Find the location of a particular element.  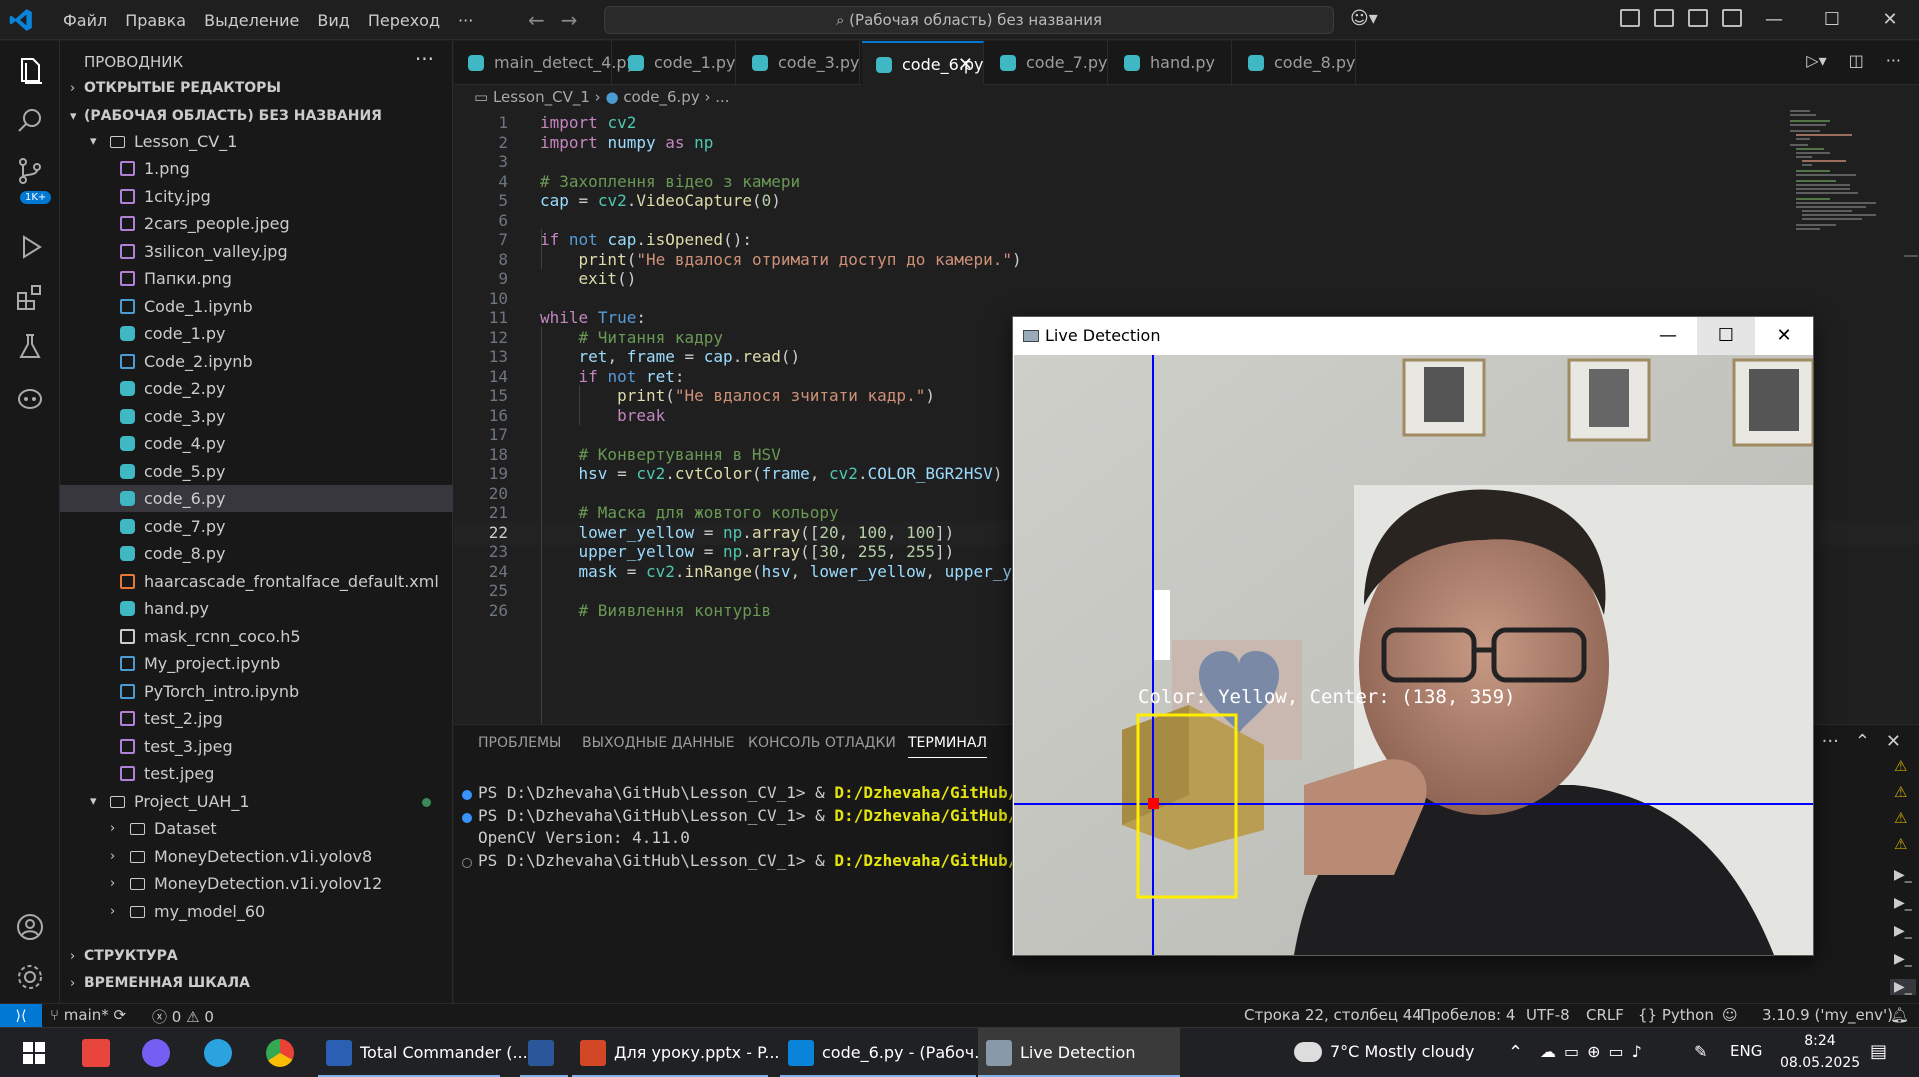

section-workspace: ▾ (РАБОЧАЯ ОБЛАСТЬ) БЕЗ НАЗВАНИЯ is located at coordinates (256, 116).